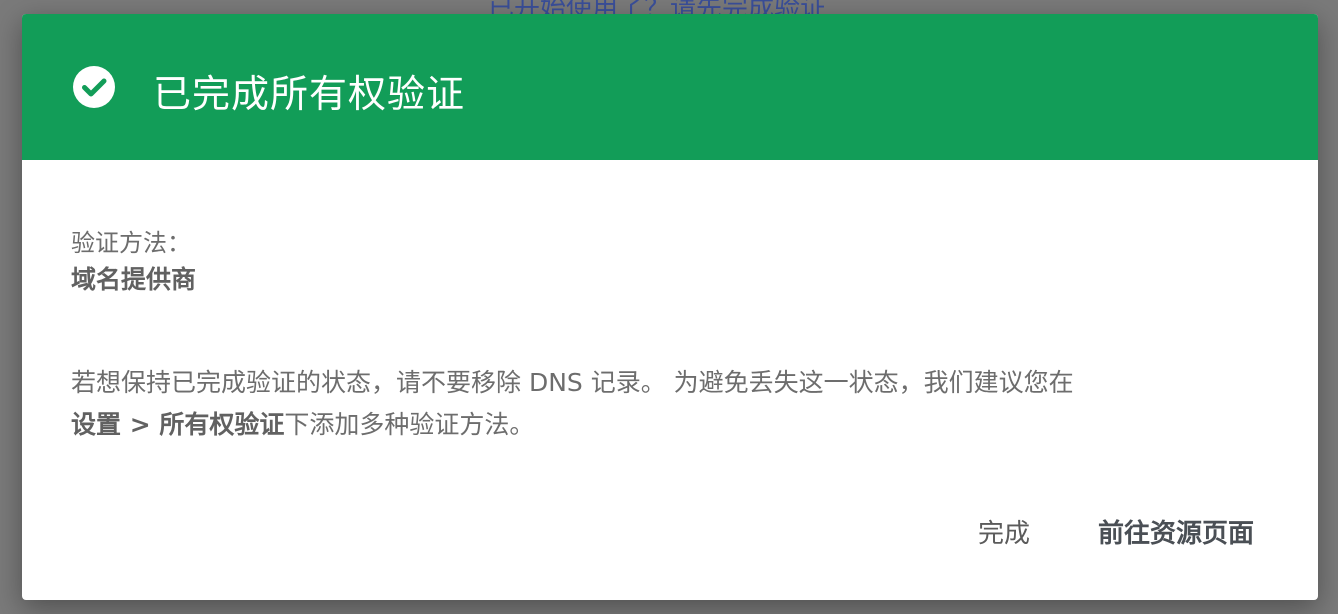 The width and height of the screenshot is (1338, 614). I want to click on info-suffix: 下添加多种验证方法。, so click(409, 424).